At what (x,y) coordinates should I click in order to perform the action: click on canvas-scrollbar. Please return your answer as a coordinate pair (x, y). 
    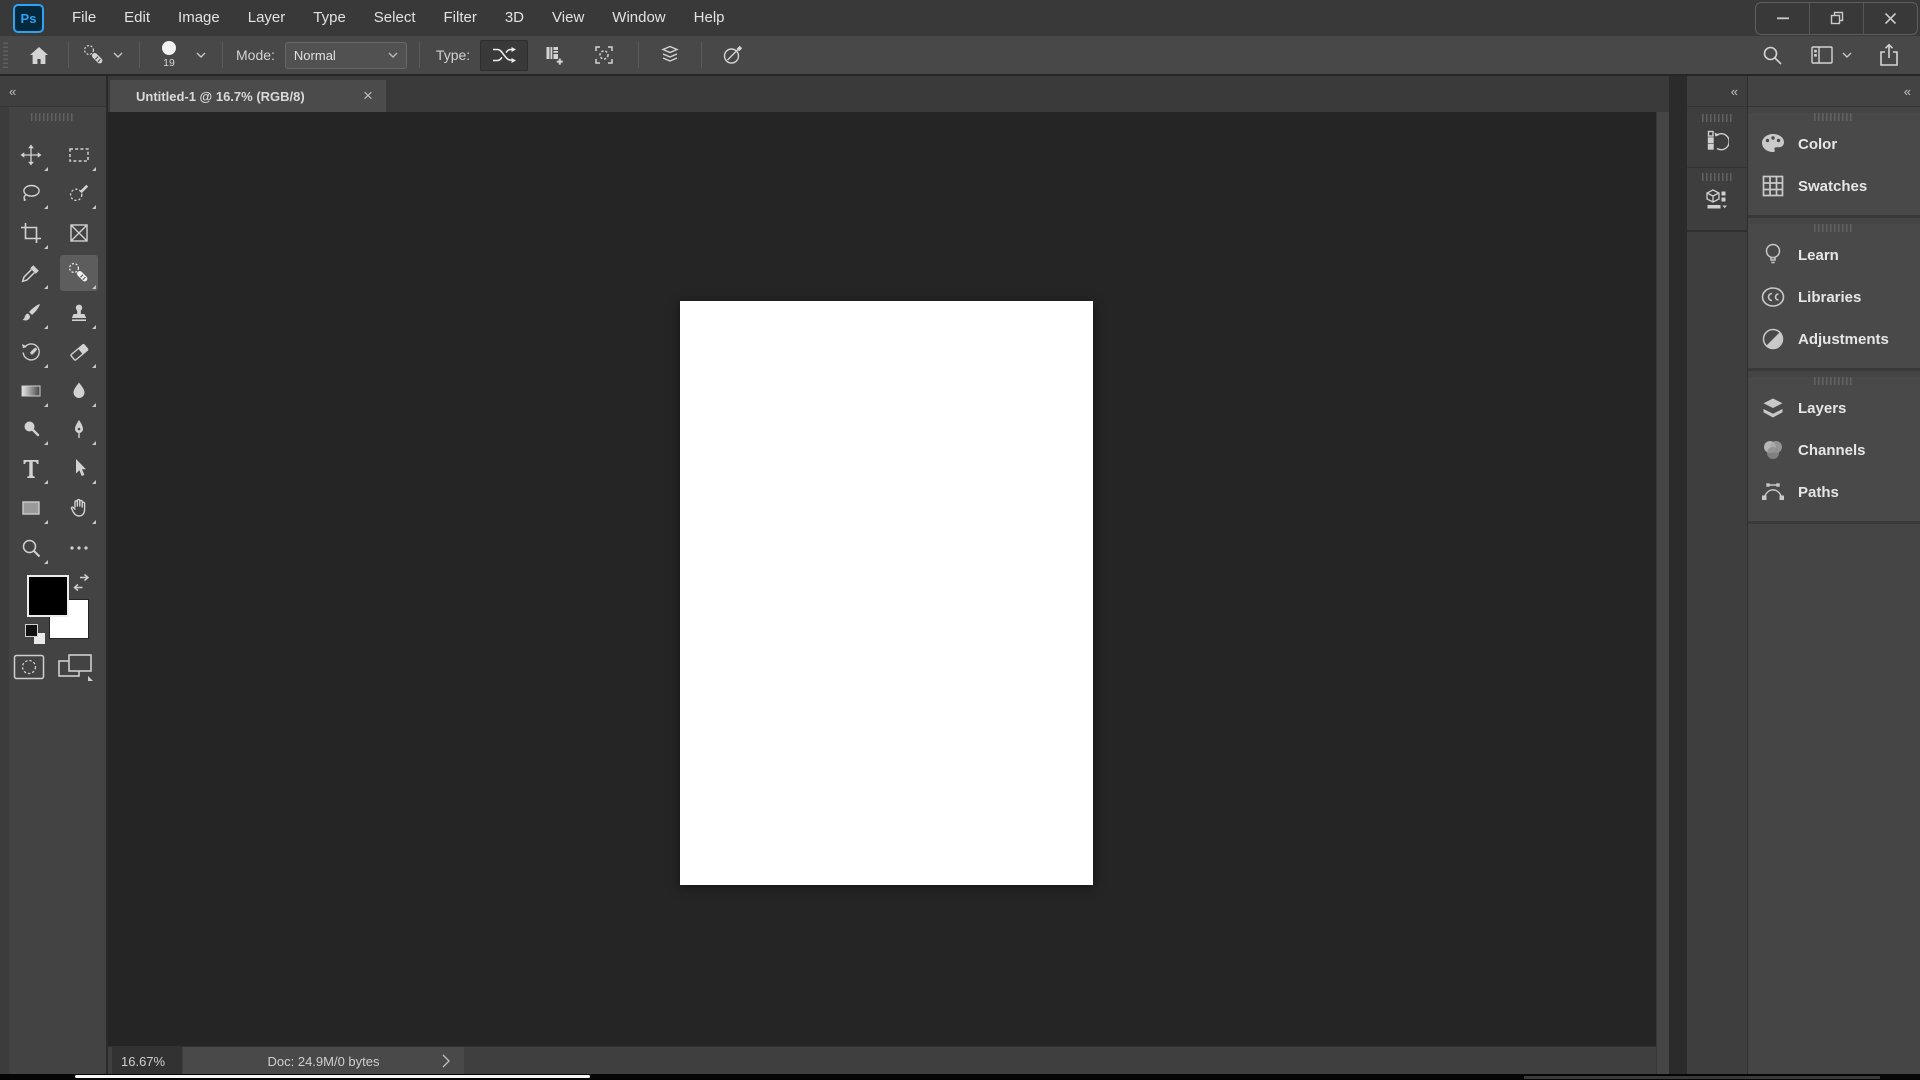
    Looking at the image, I should click on (1663, 593).